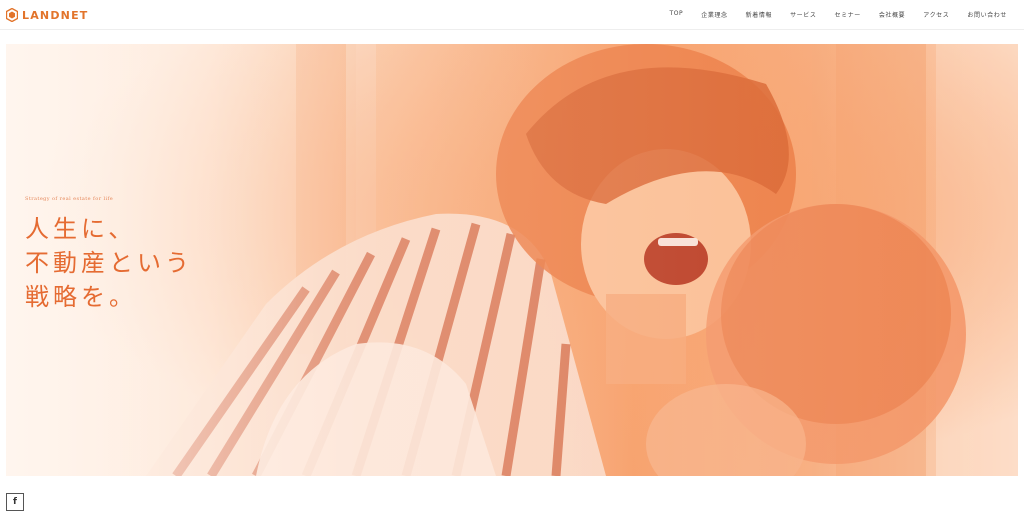 The image size is (1024, 516). What do you see at coordinates (936, 14) in the screenshot?
I see `nav-item-access: アクセス` at bounding box center [936, 14].